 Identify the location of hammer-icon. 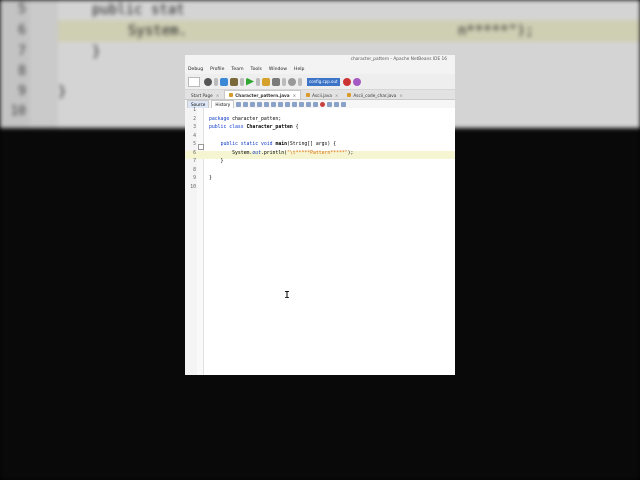
(224, 81).